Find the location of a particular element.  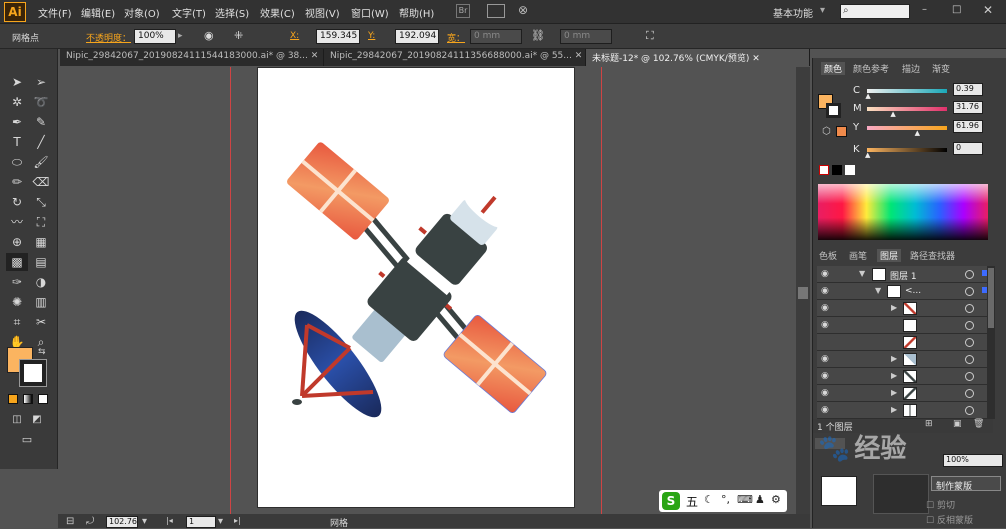

color-spectrum is located at coordinates (903, 212).